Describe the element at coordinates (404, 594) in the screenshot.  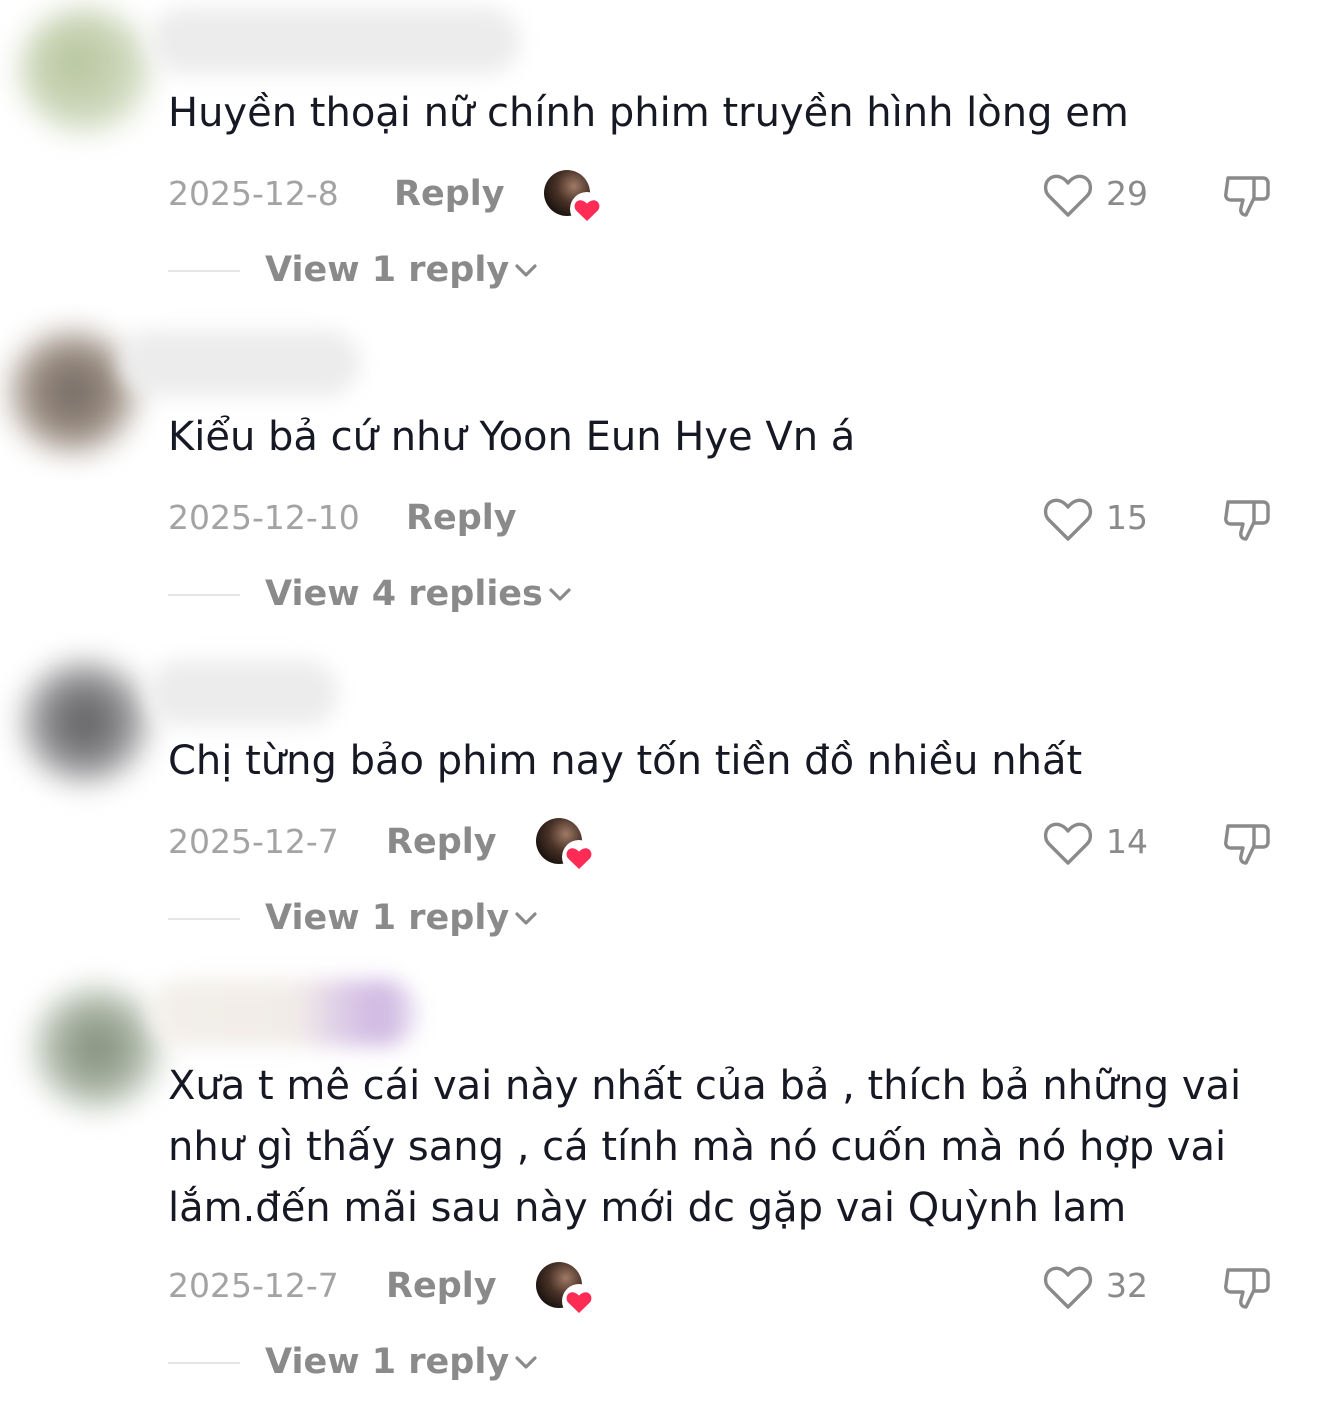
I see `view-replies-label: View 4 replies` at that location.